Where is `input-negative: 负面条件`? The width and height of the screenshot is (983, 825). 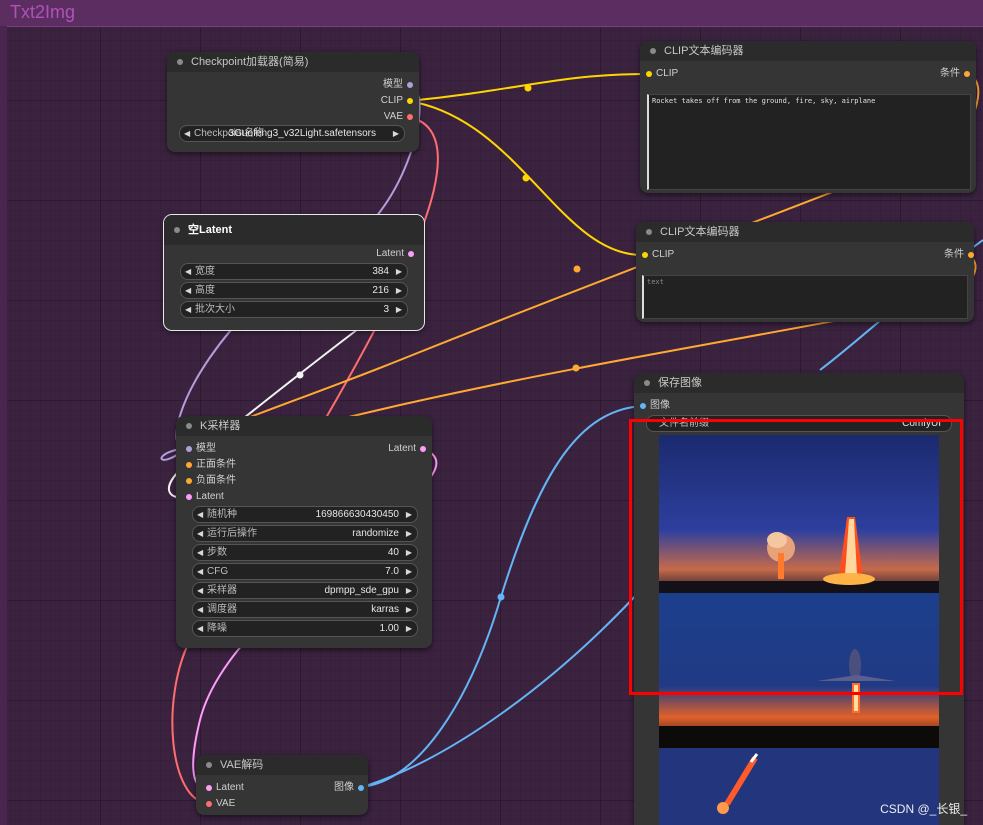 input-negative: 负面条件 is located at coordinates (211, 481).